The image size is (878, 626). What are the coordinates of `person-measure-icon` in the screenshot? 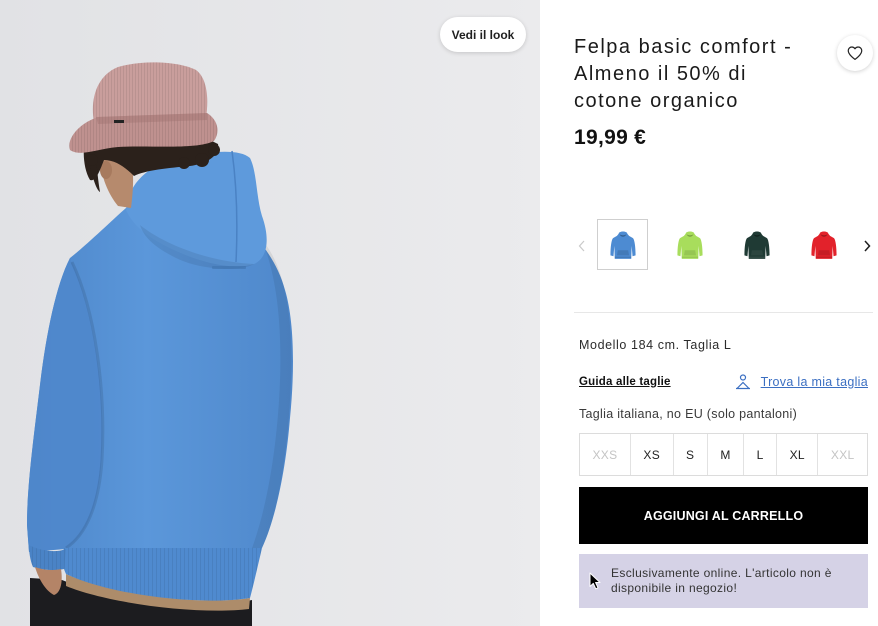 It's located at (742, 381).